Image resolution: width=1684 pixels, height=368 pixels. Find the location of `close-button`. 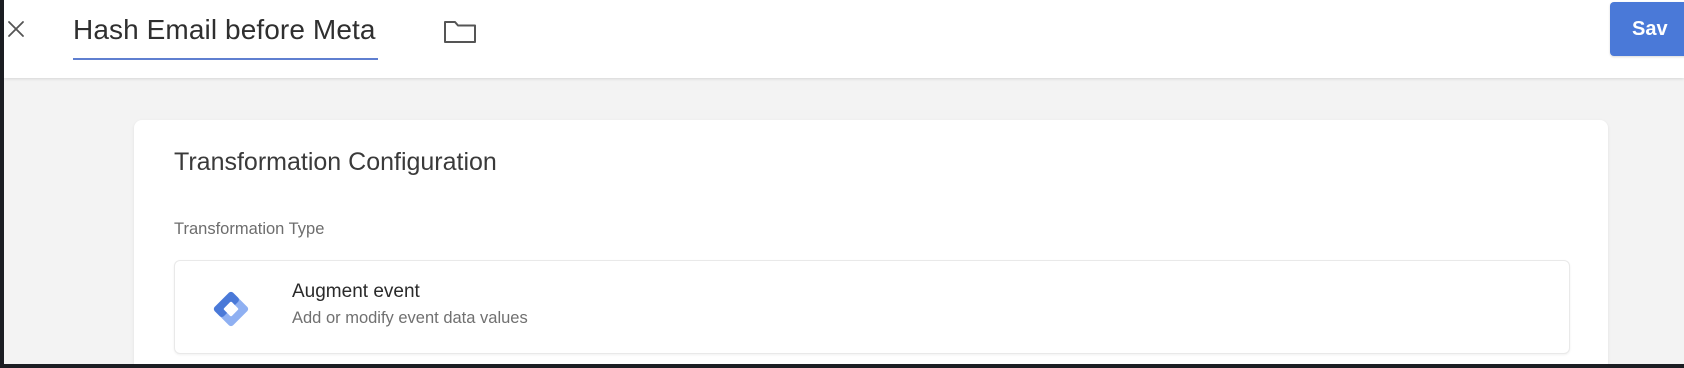

close-button is located at coordinates (16, 29).